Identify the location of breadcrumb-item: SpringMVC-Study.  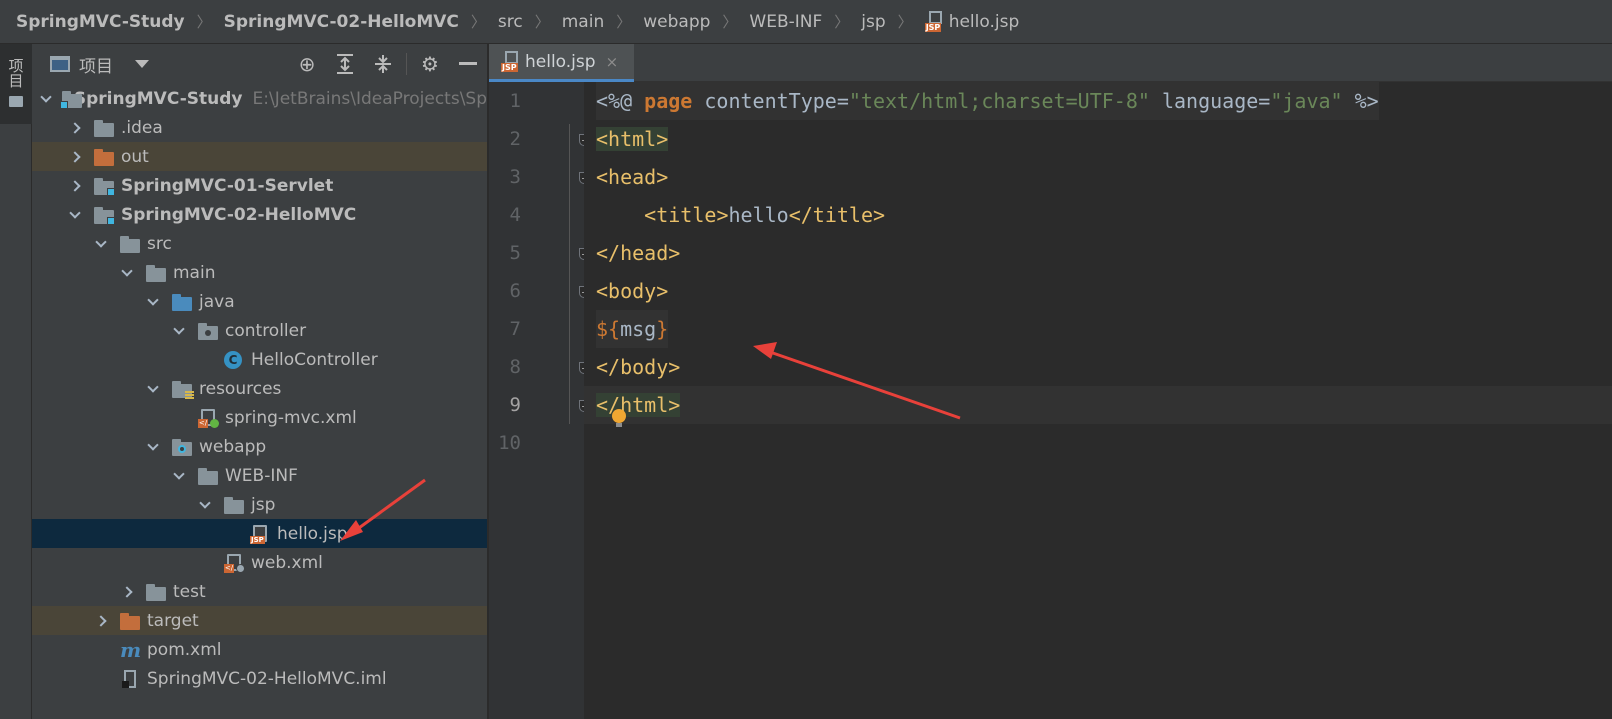
(100, 22).